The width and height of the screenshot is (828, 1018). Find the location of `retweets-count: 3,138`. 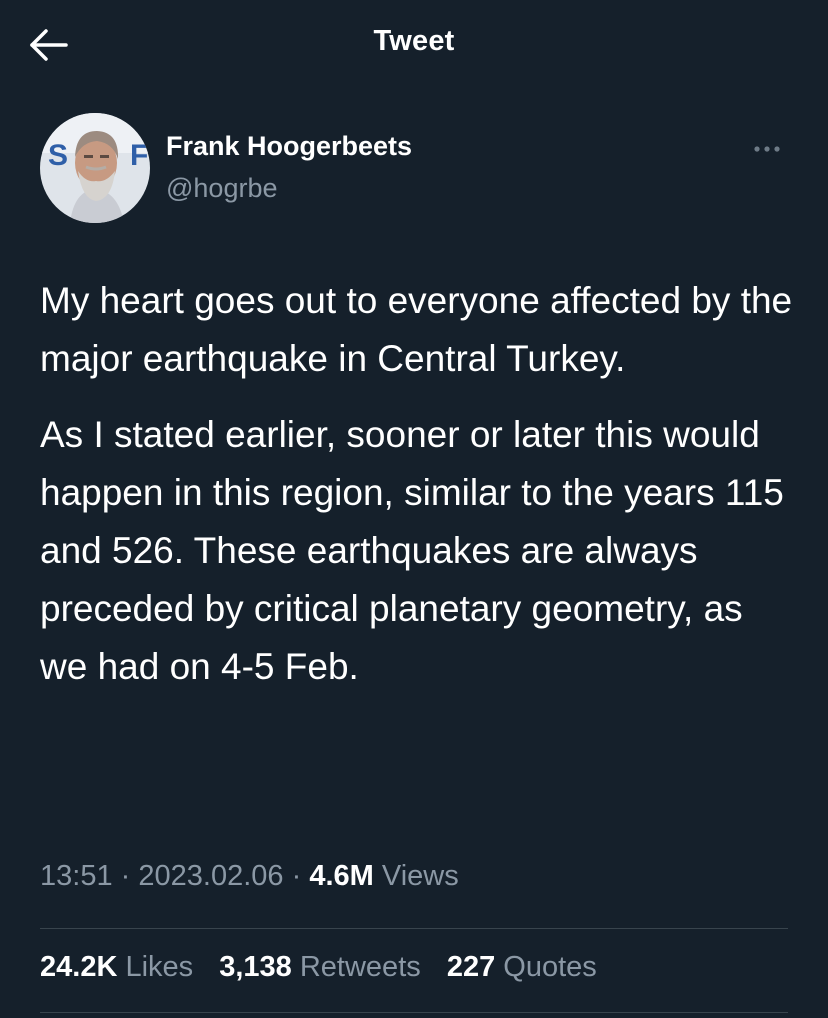

retweets-count: 3,138 is located at coordinates (255, 967).